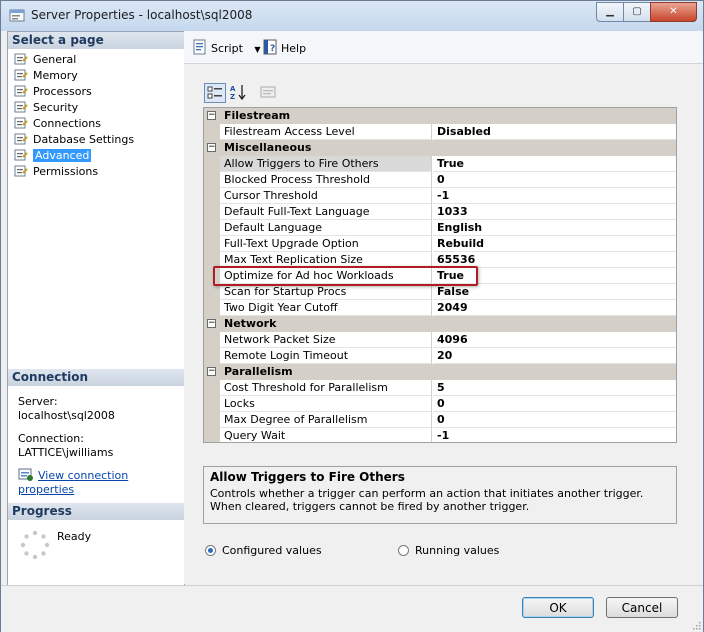 Image resolution: width=704 pixels, height=632 pixels. What do you see at coordinates (696, 625) in the screenshot?
I see `resize-grip-icon` at bounding box center [696, 625].